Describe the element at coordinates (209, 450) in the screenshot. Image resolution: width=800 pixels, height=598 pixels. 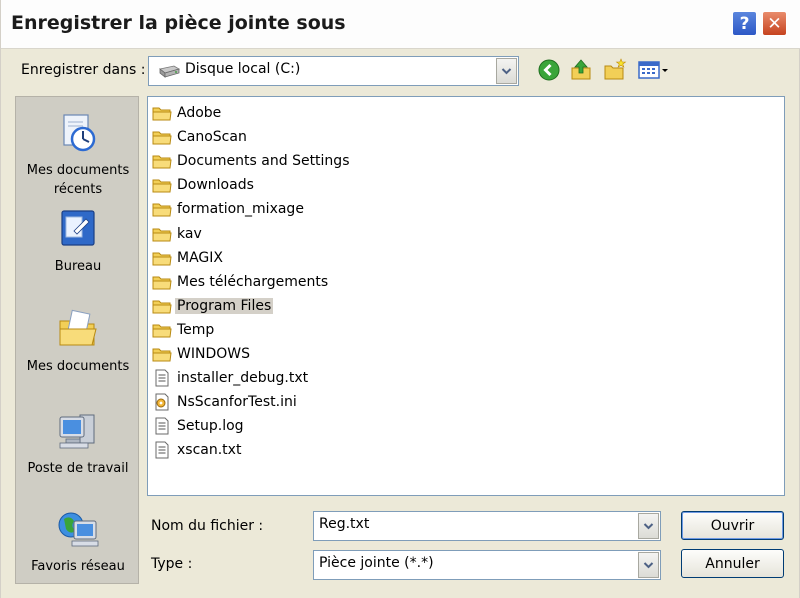
I see `item-name: xscan.txt` at that location.